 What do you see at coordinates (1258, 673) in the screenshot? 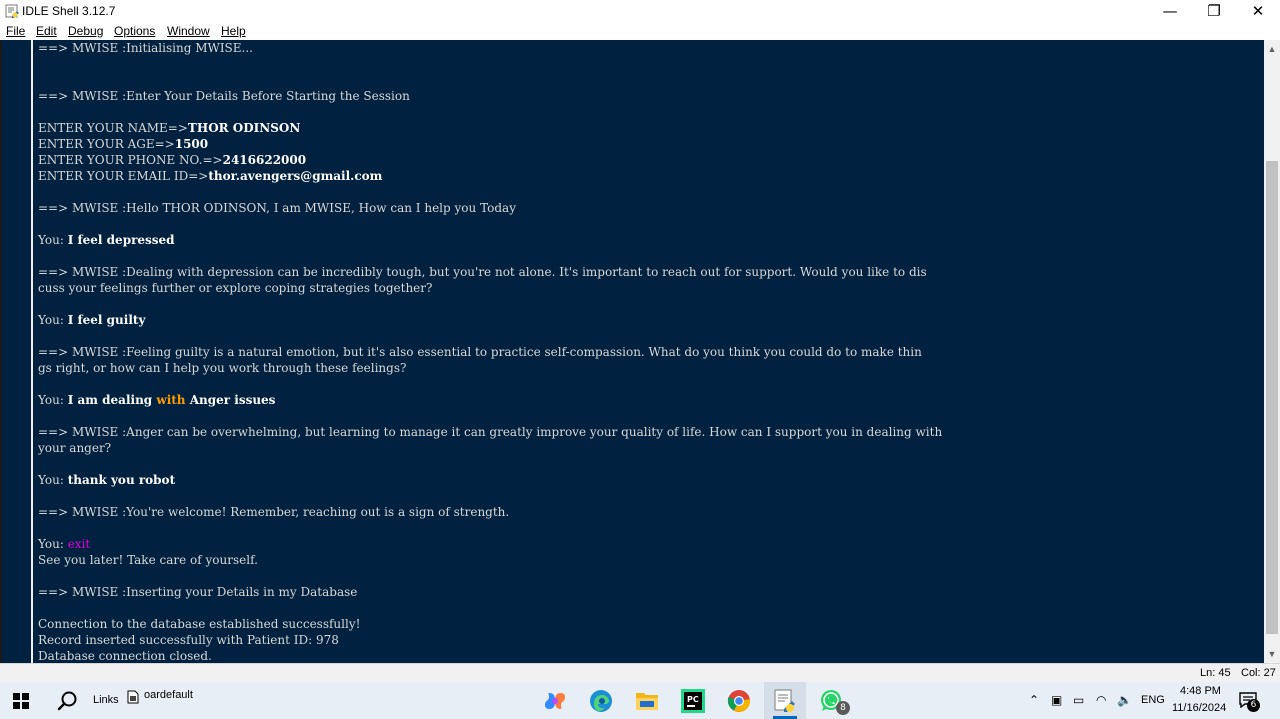
I see `column-number: Col: 27` at bounding box center [1258, 673].